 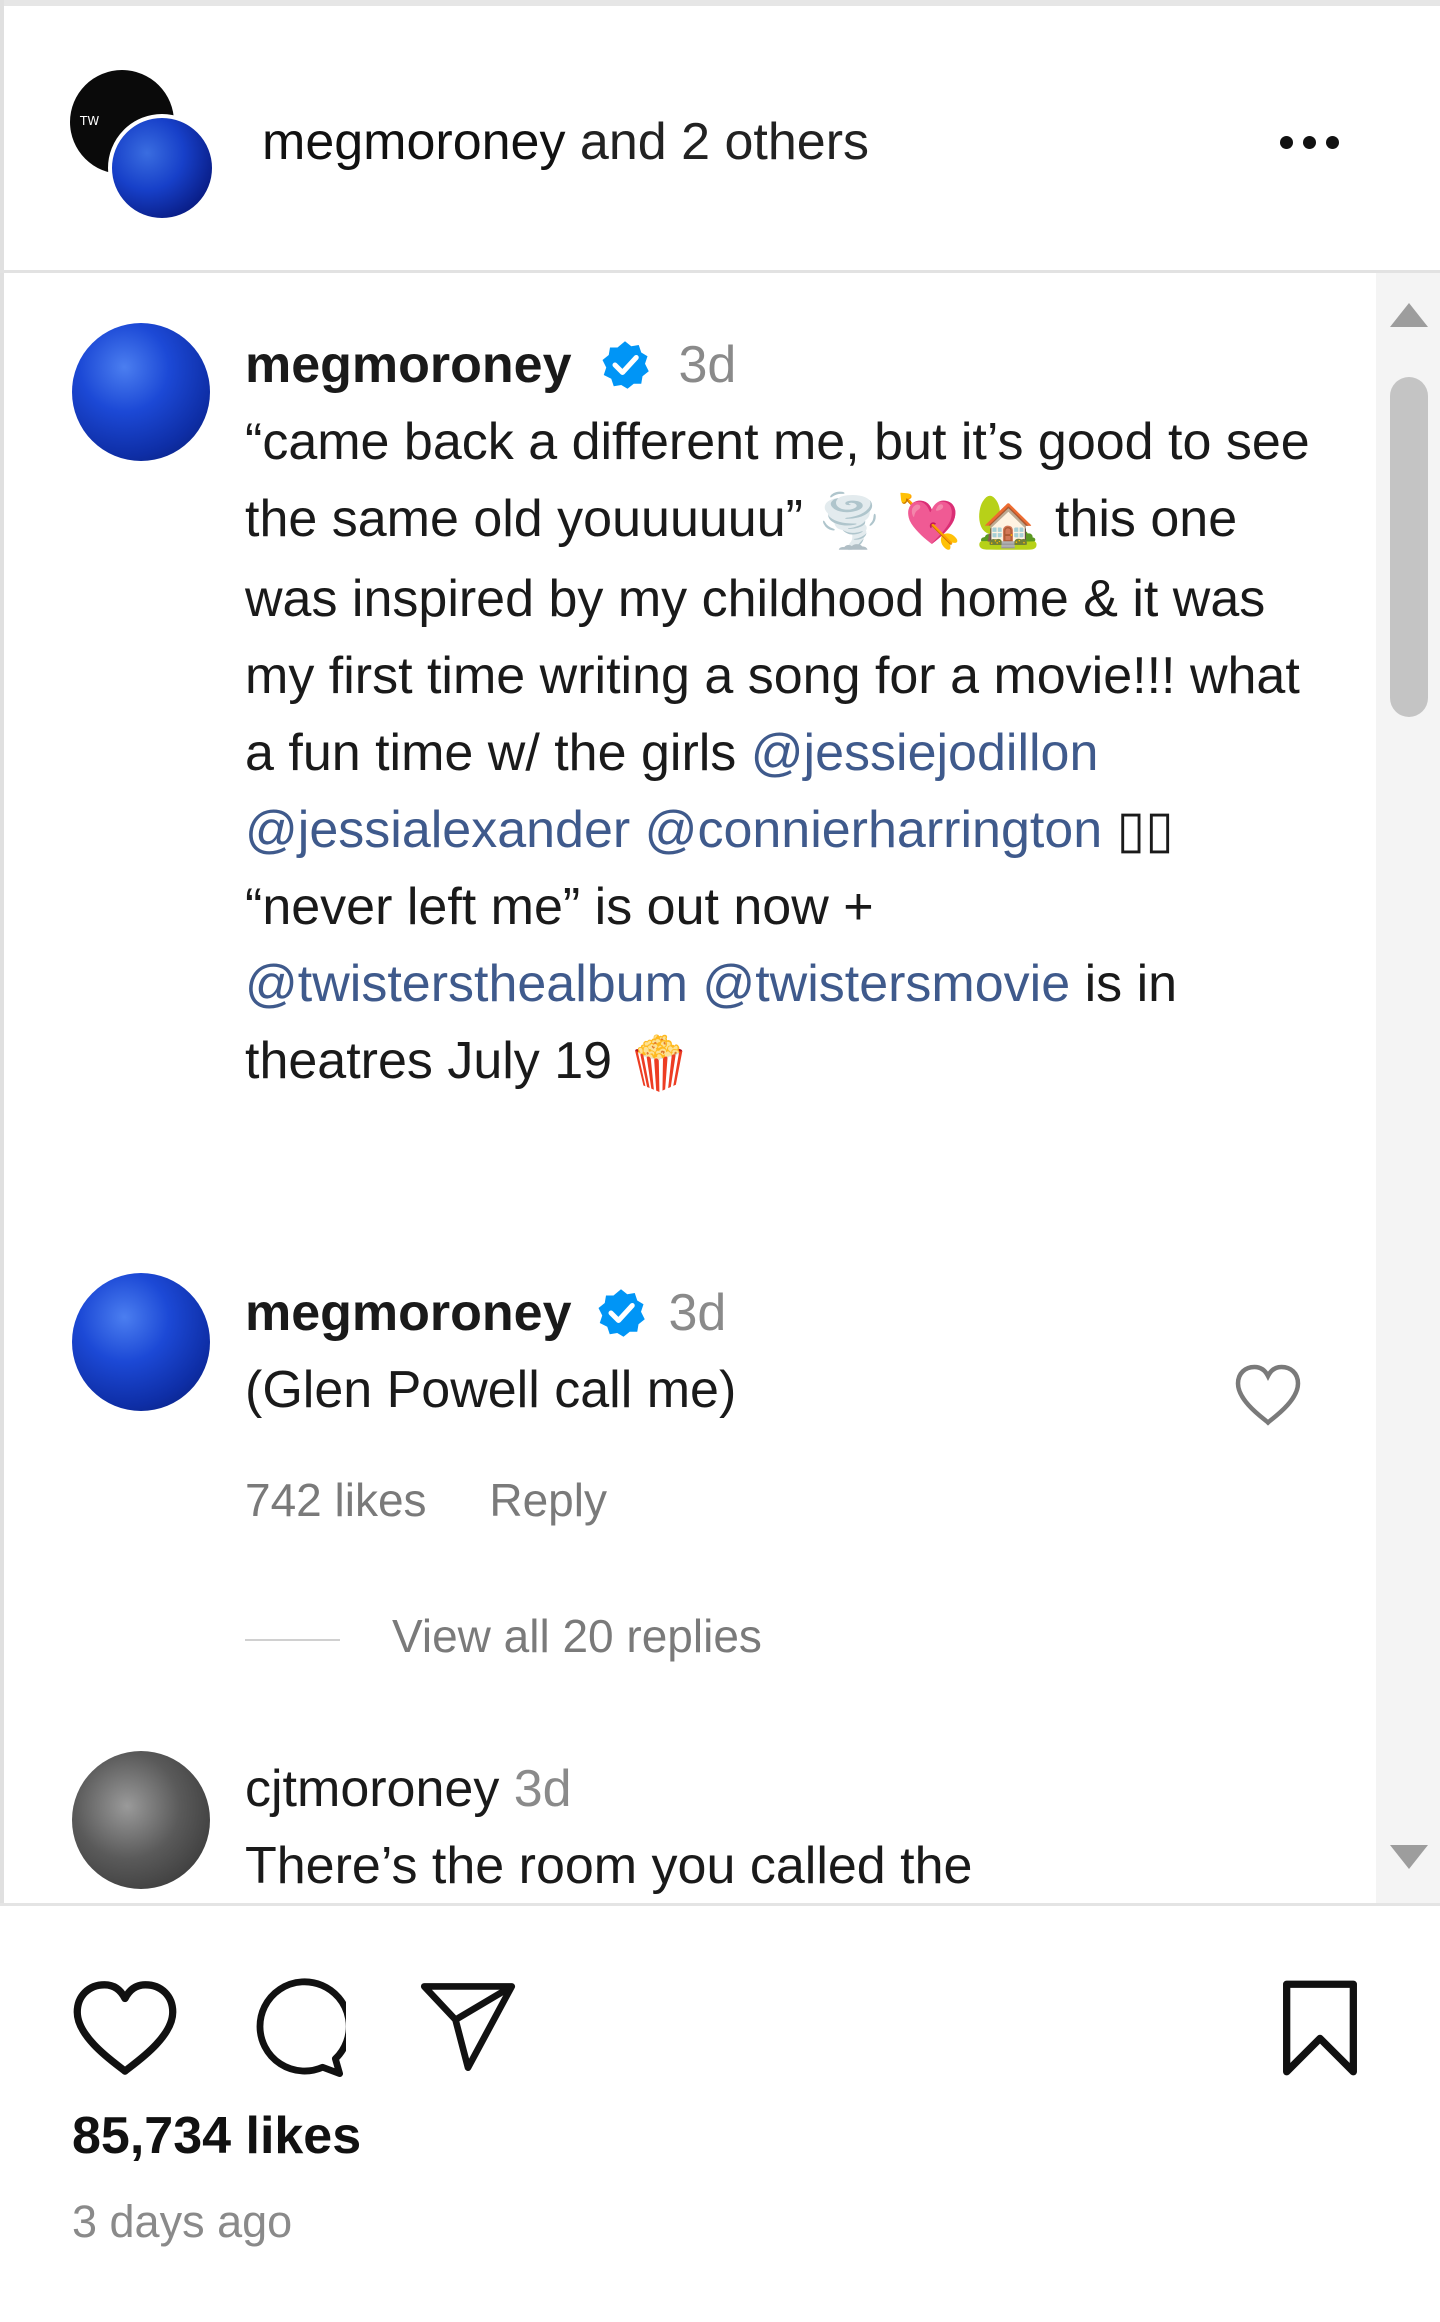 I want to click on replies-dash, so click(x=292, y=1639).